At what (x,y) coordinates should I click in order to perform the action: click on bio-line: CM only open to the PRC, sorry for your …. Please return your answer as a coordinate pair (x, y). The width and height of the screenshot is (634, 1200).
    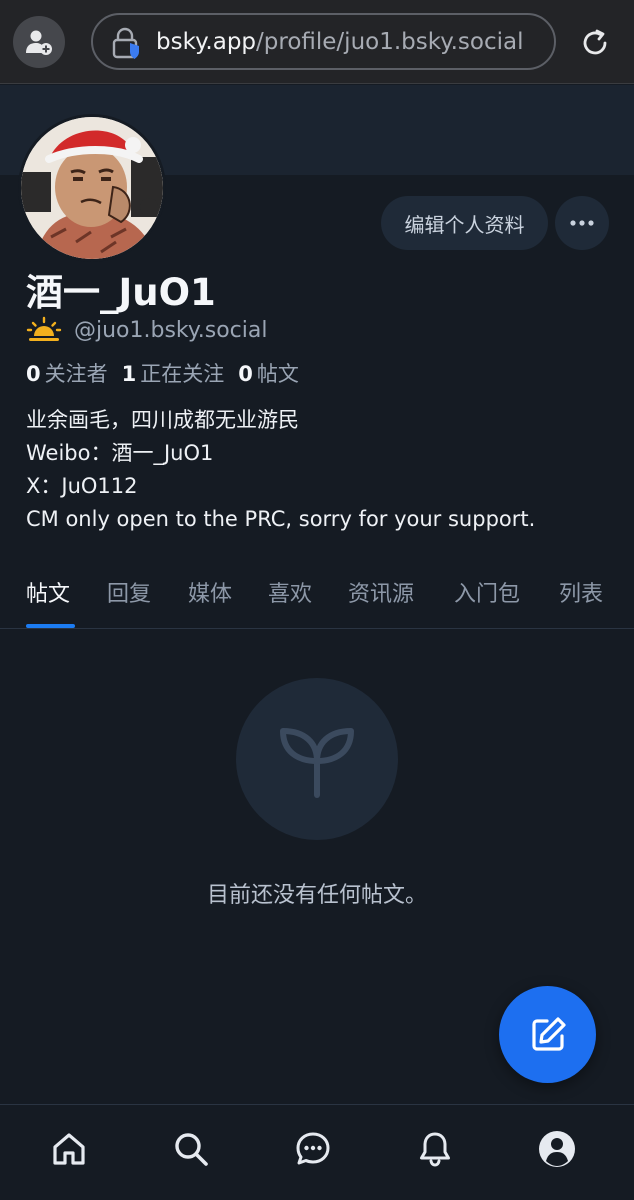
    Looking at the image, I should click on (281, 519).